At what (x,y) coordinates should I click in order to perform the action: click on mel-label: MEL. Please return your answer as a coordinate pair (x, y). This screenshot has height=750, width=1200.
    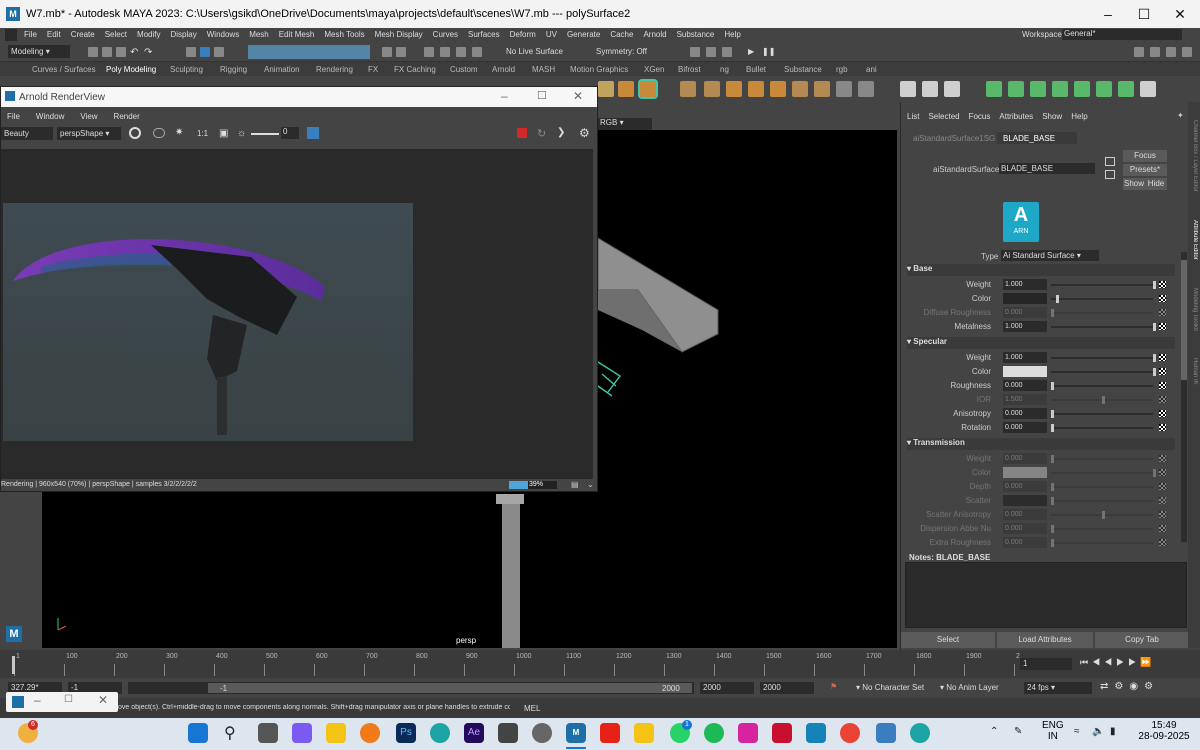
    Looking at the image, I should click on (532, 708).